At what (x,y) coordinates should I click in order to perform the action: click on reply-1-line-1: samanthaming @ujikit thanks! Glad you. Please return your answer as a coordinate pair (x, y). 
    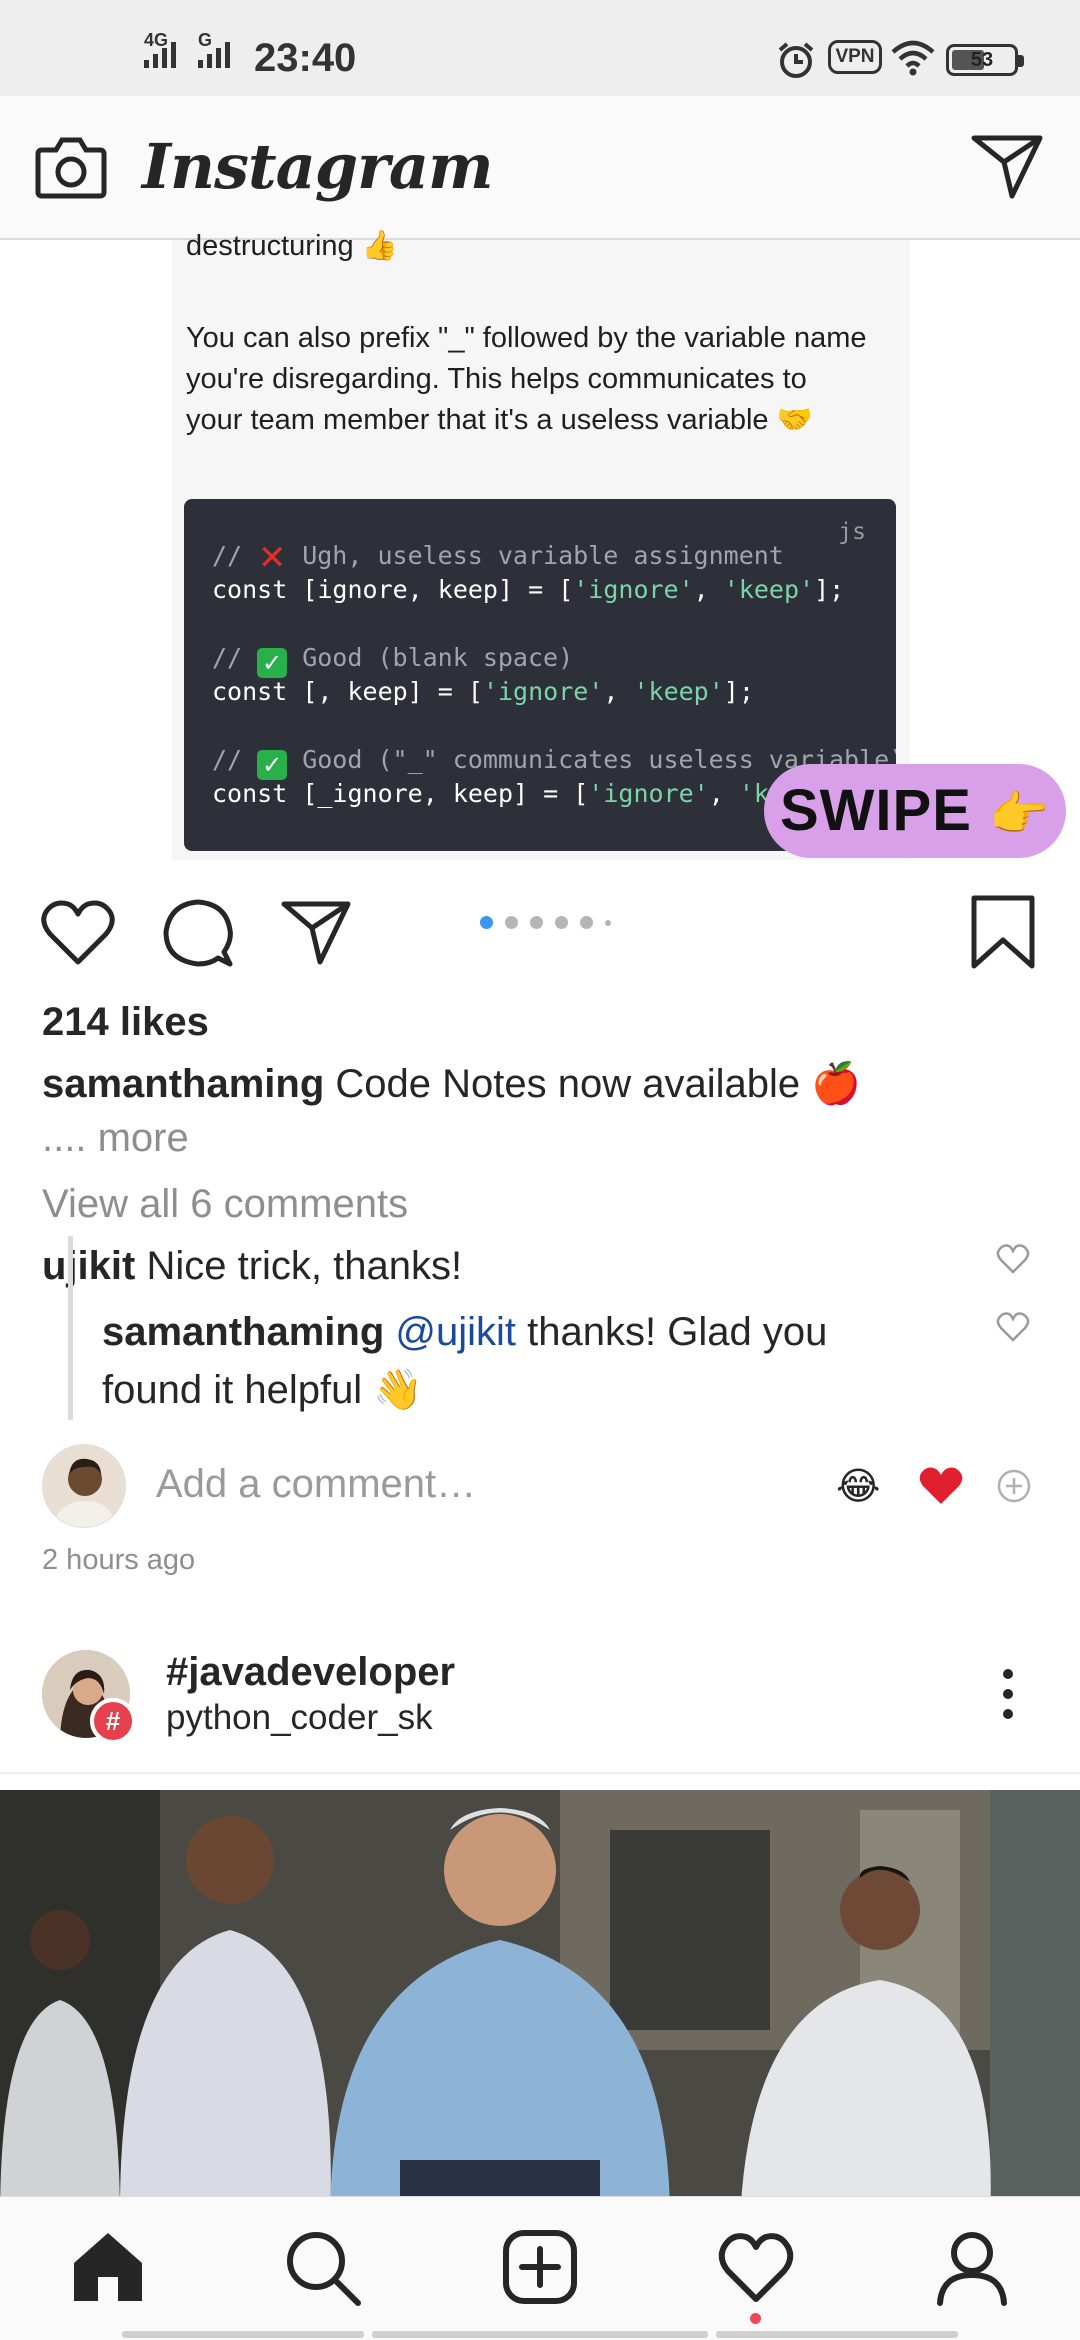
    Looking at the image, I should click on (464, 1332).